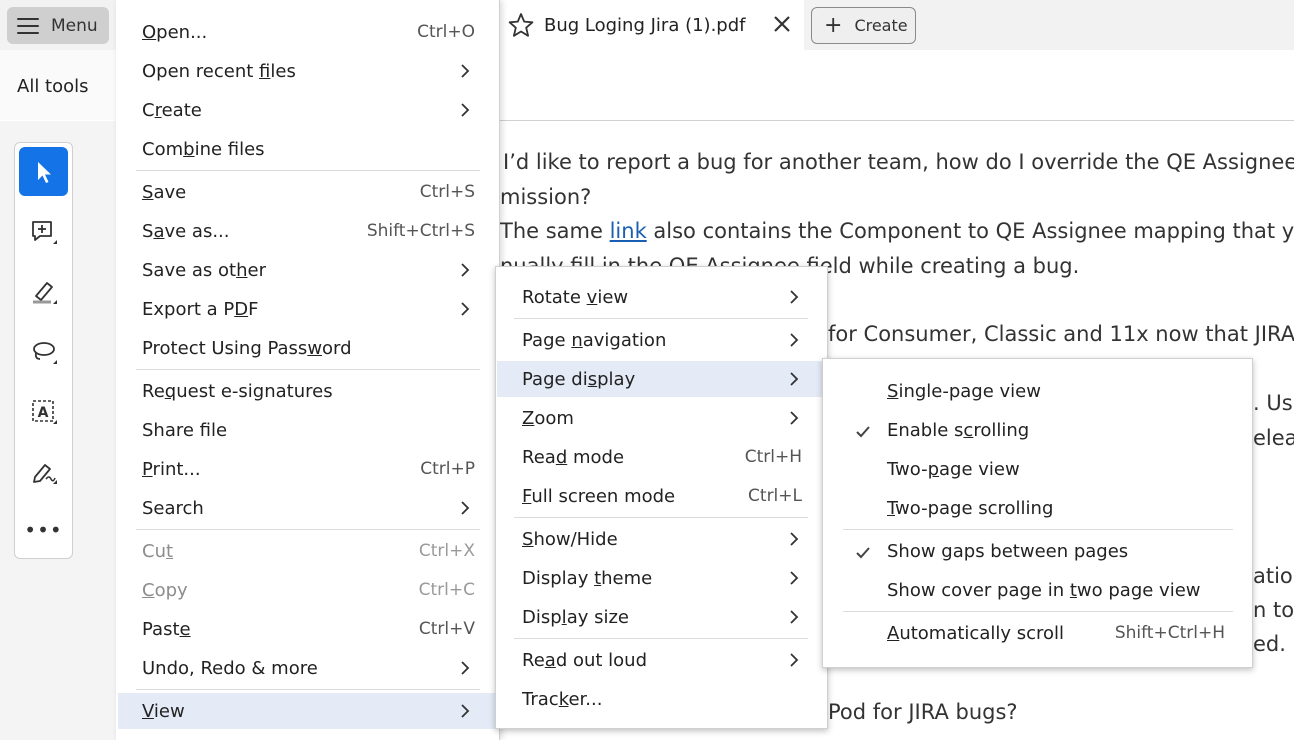 The image size is (1294, 740). What do you see at coordinates (660, 418) in the screenshot?
I see `view-menu-item-zoom: Zoom` at bounding box center [660, 418].